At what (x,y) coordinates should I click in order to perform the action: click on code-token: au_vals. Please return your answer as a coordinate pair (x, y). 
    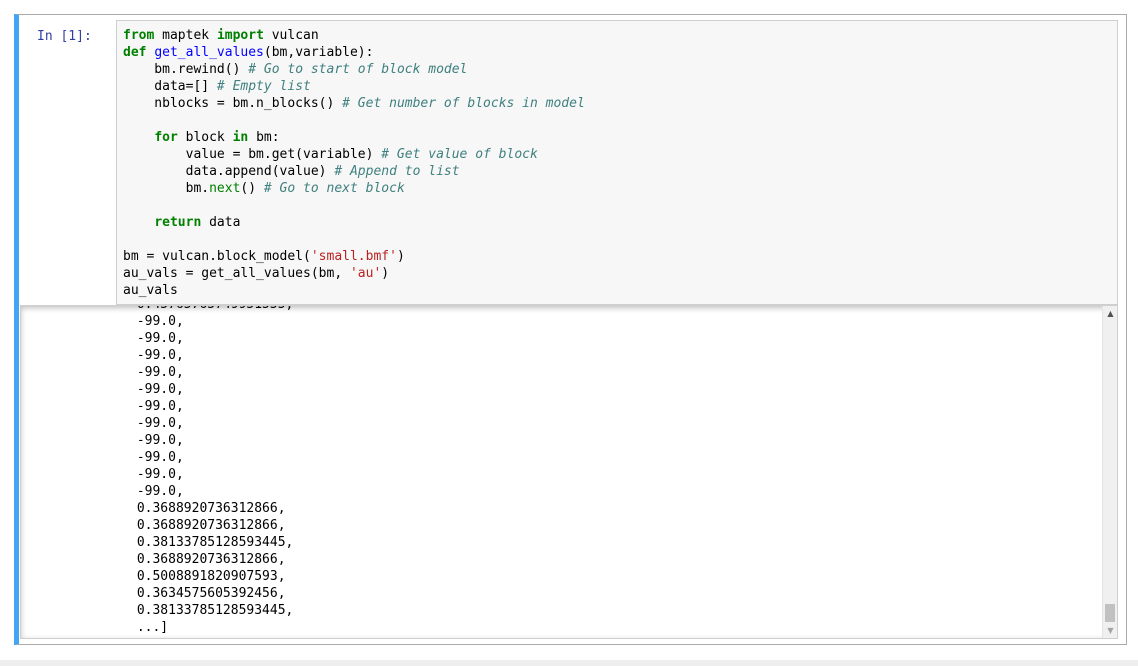
    Looking at the image, I should click on (150, 290).